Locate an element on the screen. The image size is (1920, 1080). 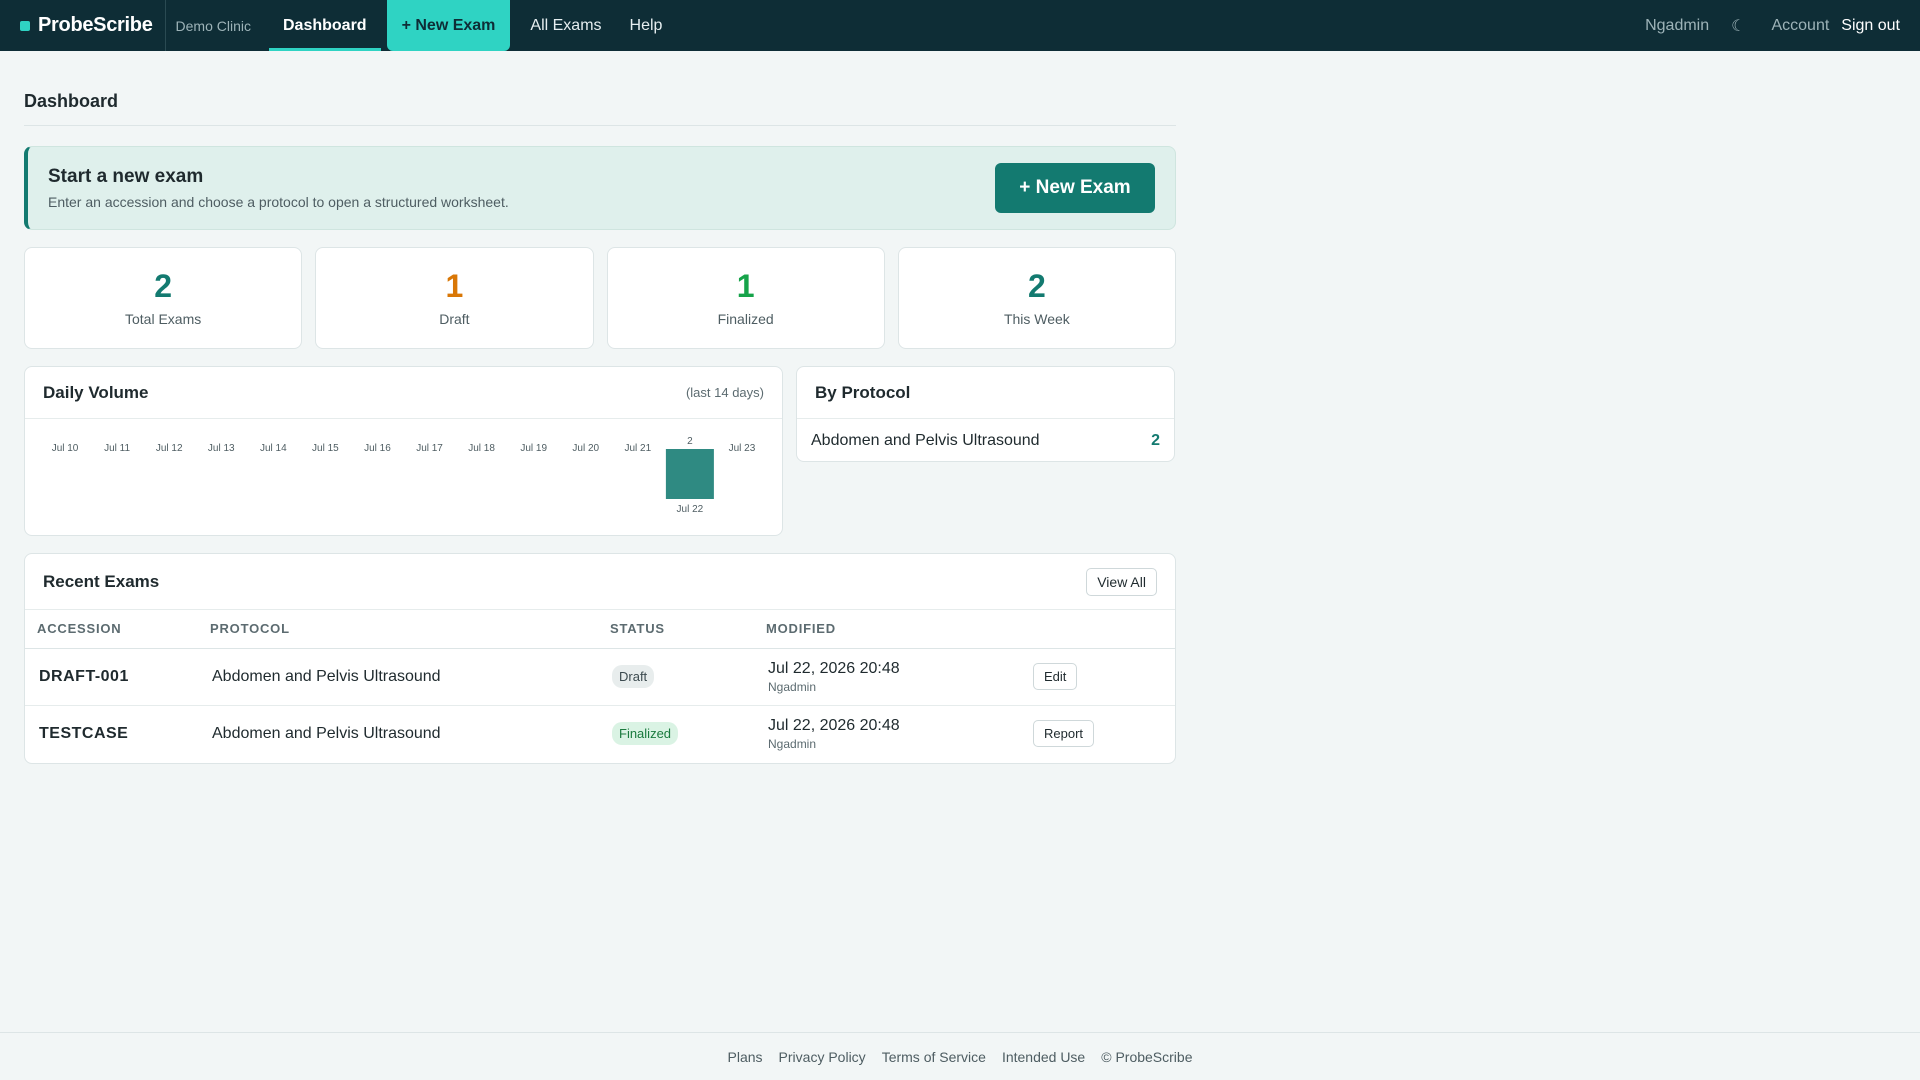
stat-card-total-exams: 2 Total Exams is located at coordinates (163, 298).